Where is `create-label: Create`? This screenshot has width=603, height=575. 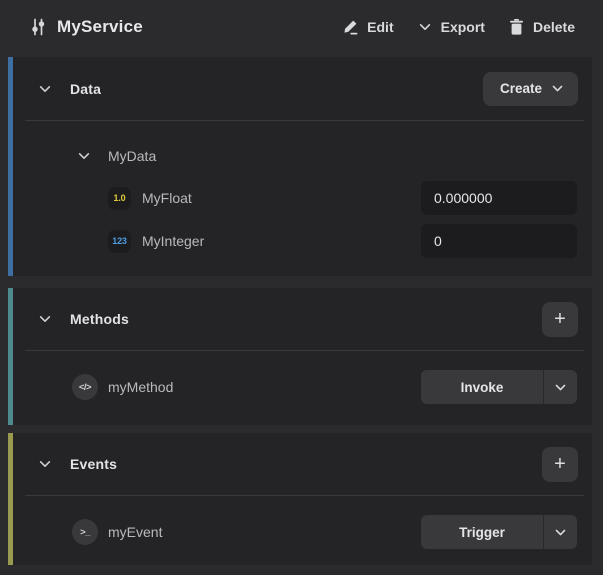
create-label: Create is located at coordinates (520, 88).